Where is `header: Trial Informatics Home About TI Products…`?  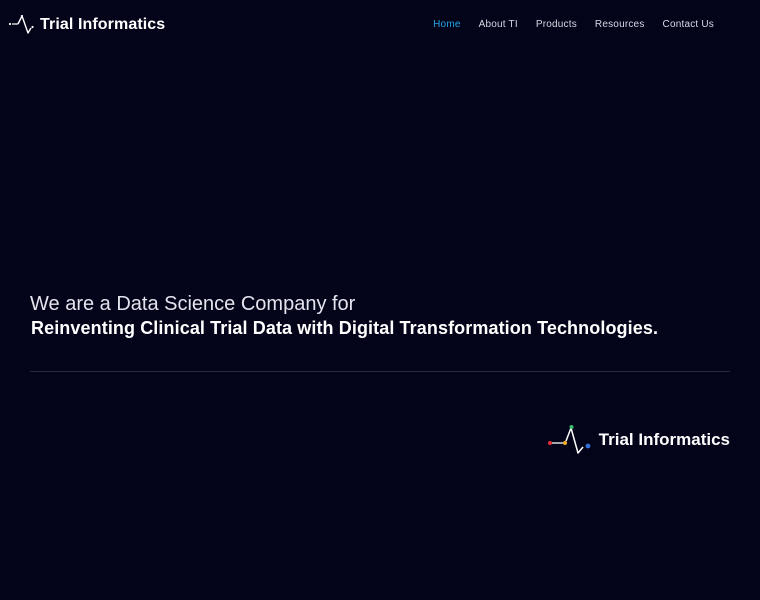 header: Trial Informatics Home About TI Products… is located at coordinates (380, 26).